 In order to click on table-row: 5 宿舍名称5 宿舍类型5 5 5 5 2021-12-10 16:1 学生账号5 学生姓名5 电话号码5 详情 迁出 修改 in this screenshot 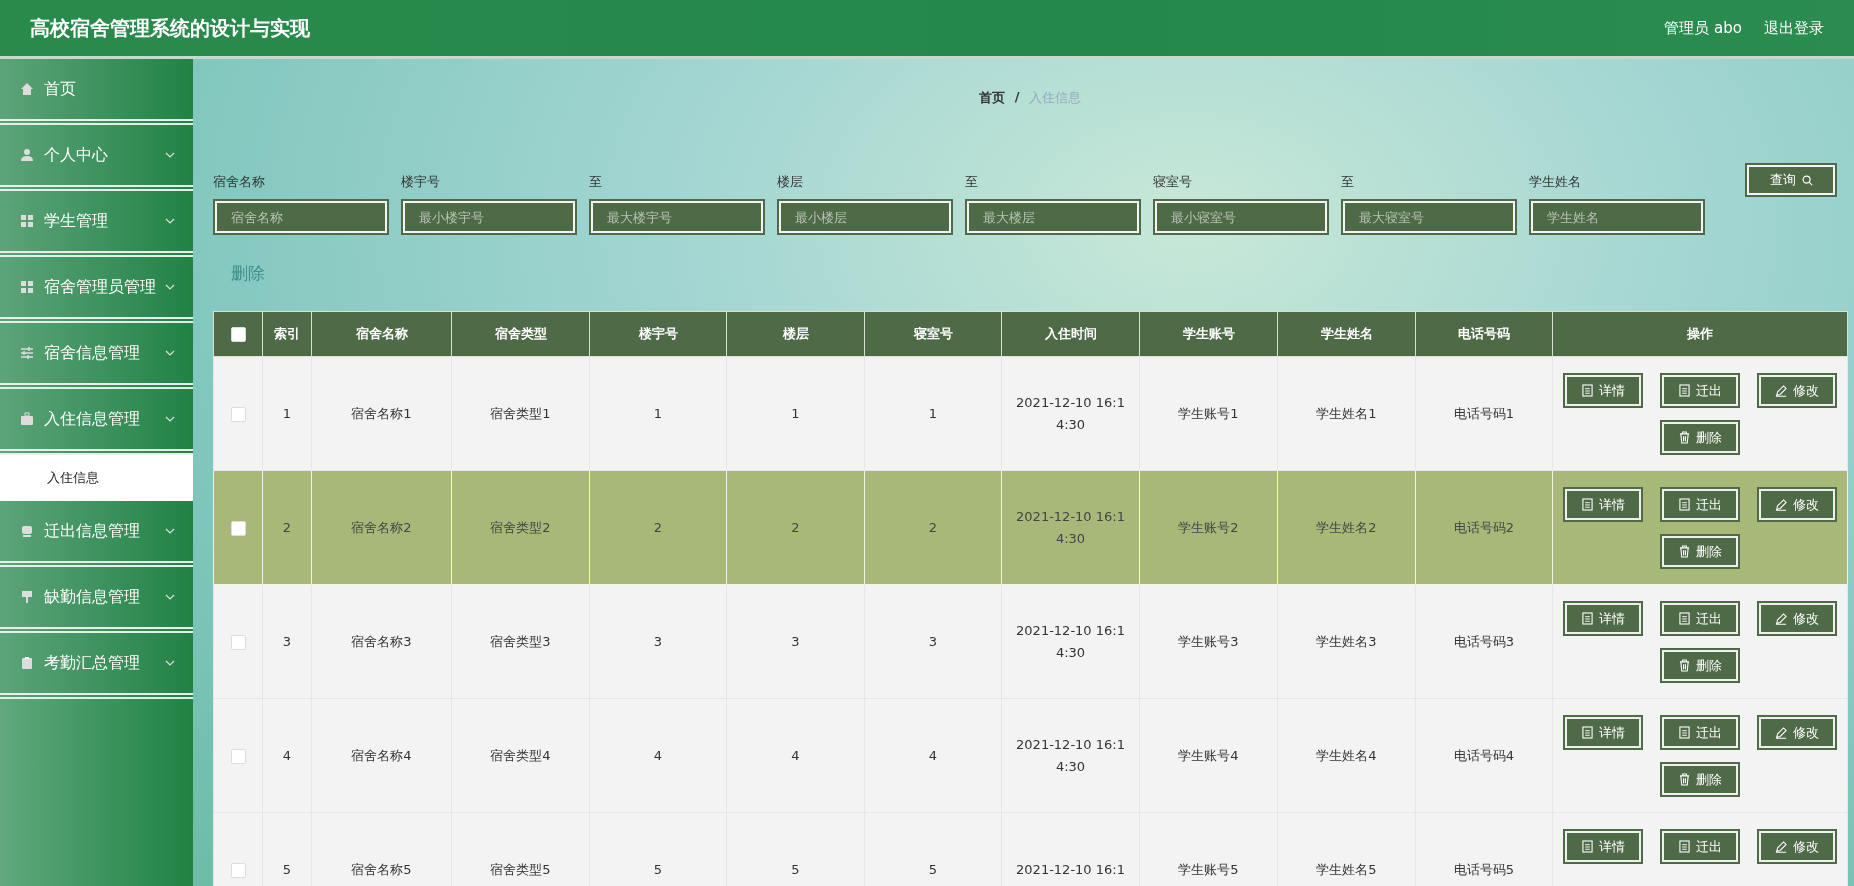, I will do `click(1030, 849)`.